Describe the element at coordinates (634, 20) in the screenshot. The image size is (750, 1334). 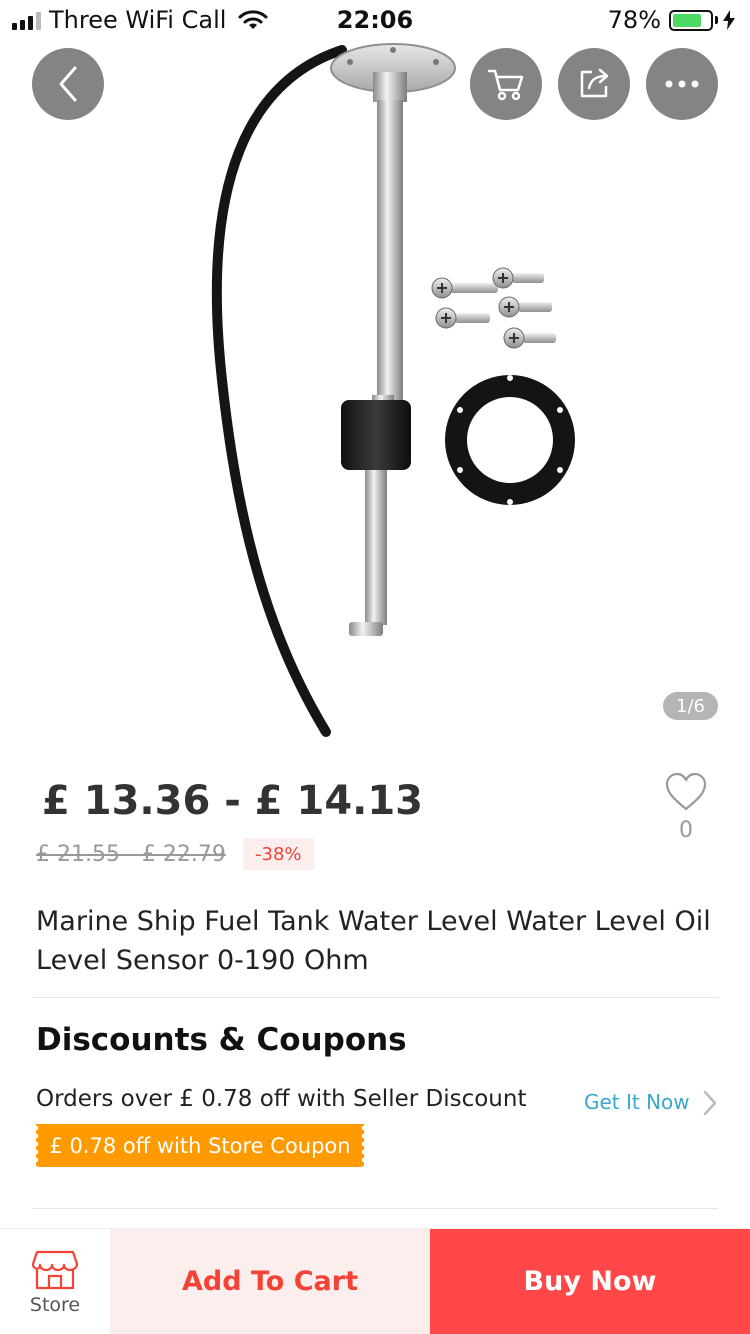
I see `battery-percentage: 78%` at that location.